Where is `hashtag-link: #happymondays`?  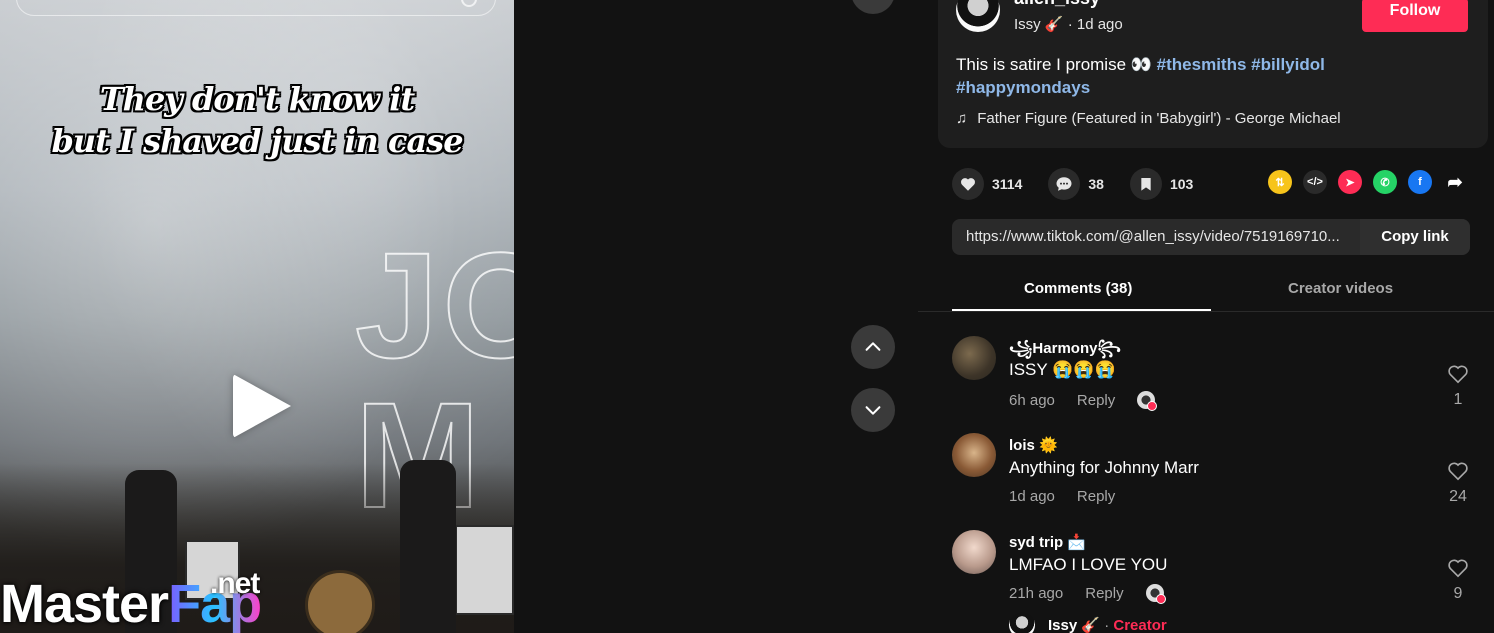
hashtag-link: #happymondays is located at coordinates (1023, 87).